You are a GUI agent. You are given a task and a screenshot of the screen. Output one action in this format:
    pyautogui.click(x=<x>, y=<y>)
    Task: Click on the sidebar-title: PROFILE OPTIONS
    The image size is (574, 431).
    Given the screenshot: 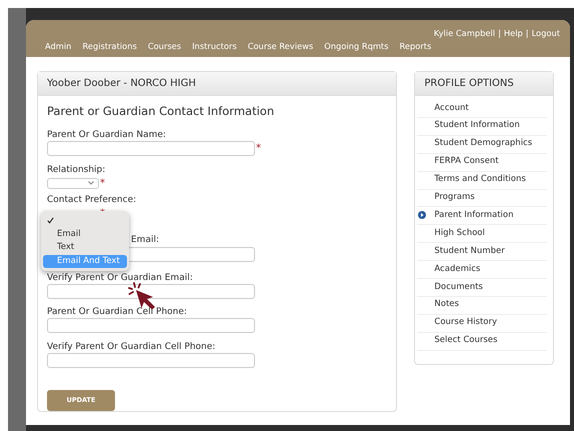 What is the action you would take?
    pyautogui.click(x=484, y=84)
    